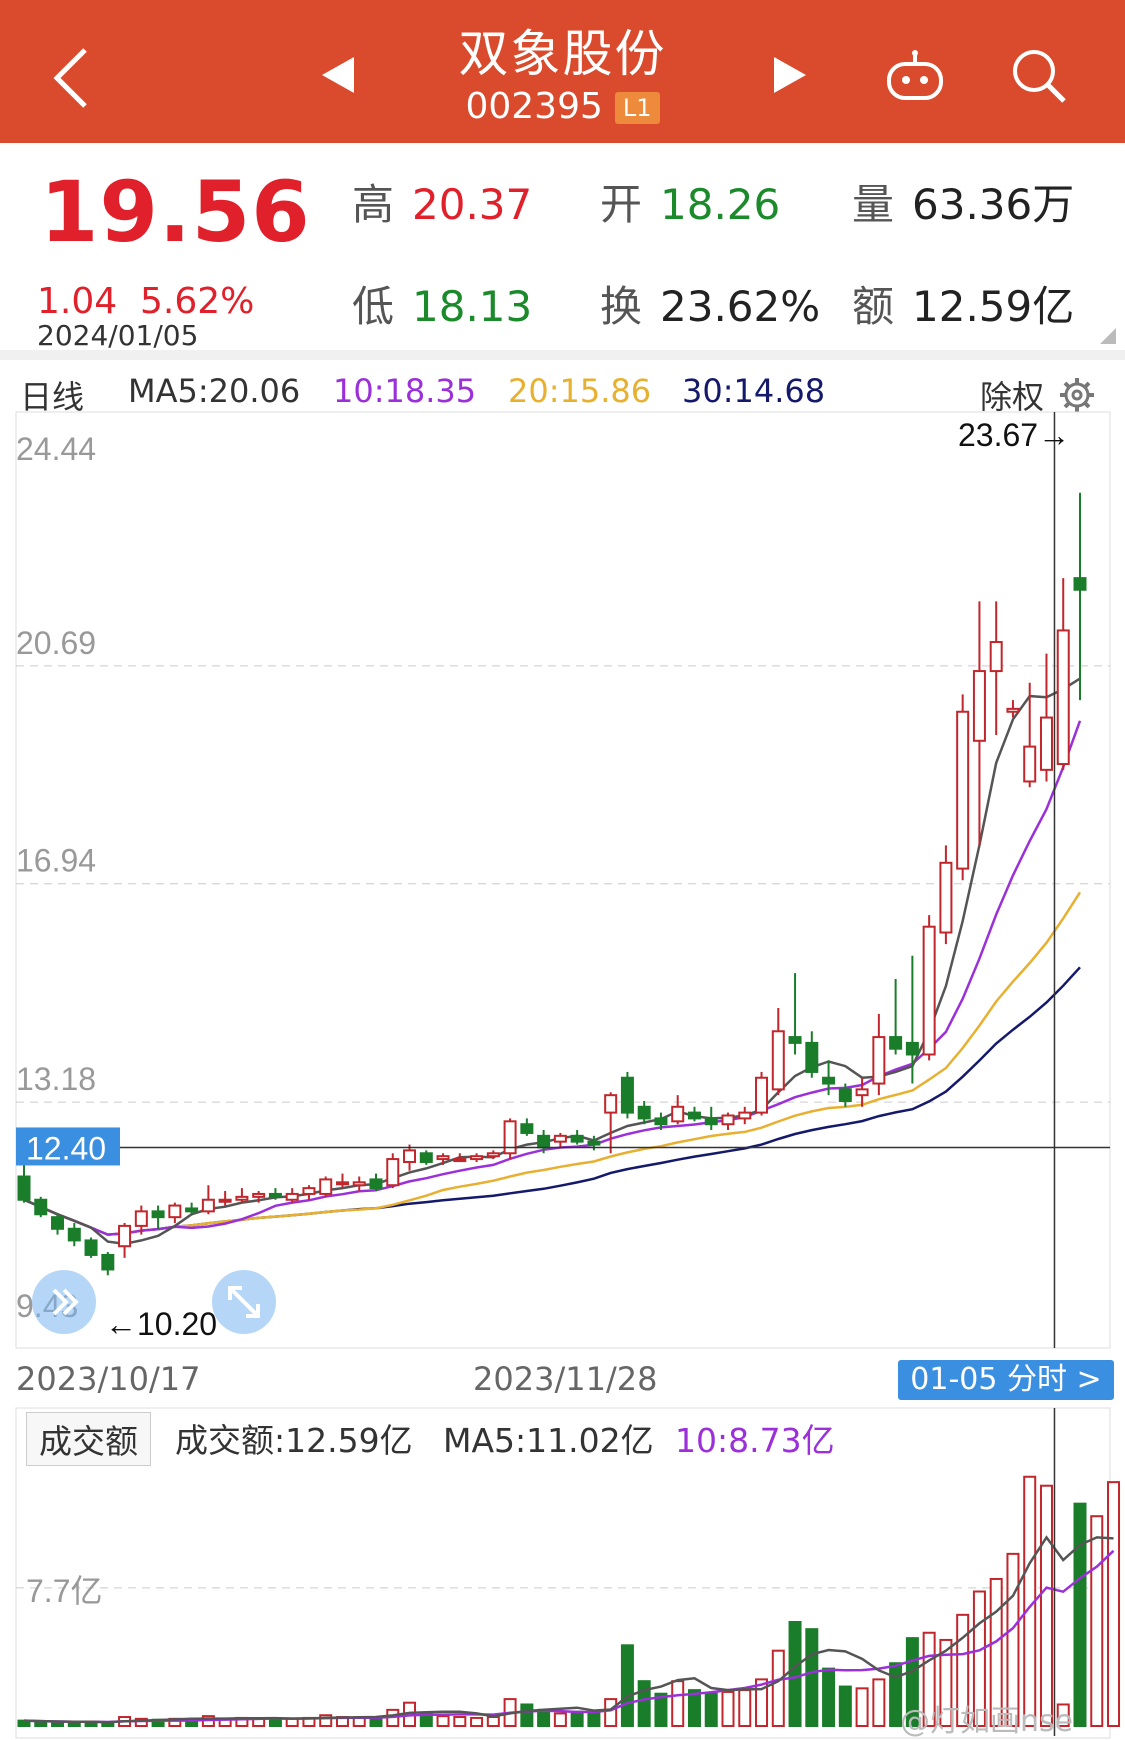 The width and height of the screenshot is (1125, 1740). I want to click on search-icon, so click(1039, 76).